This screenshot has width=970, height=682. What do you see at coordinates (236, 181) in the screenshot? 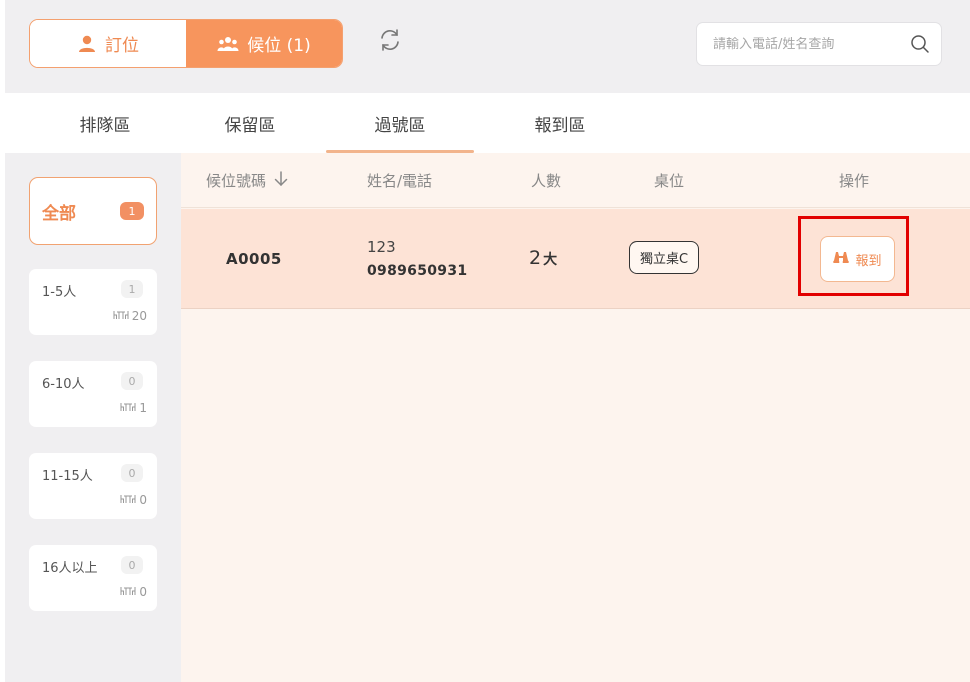
I see `column-header-label: 候位號碼` at bounding box center [236, 181].